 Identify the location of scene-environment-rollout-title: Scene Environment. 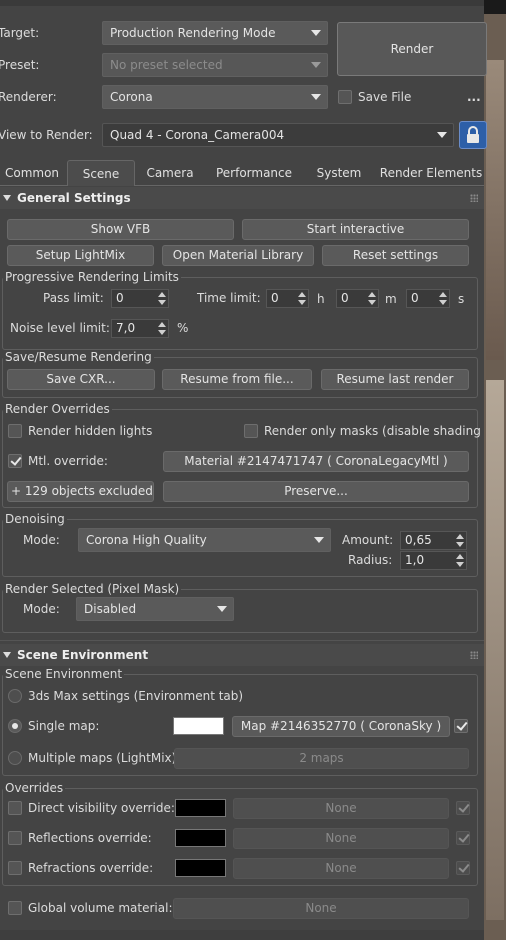
(83, 655).